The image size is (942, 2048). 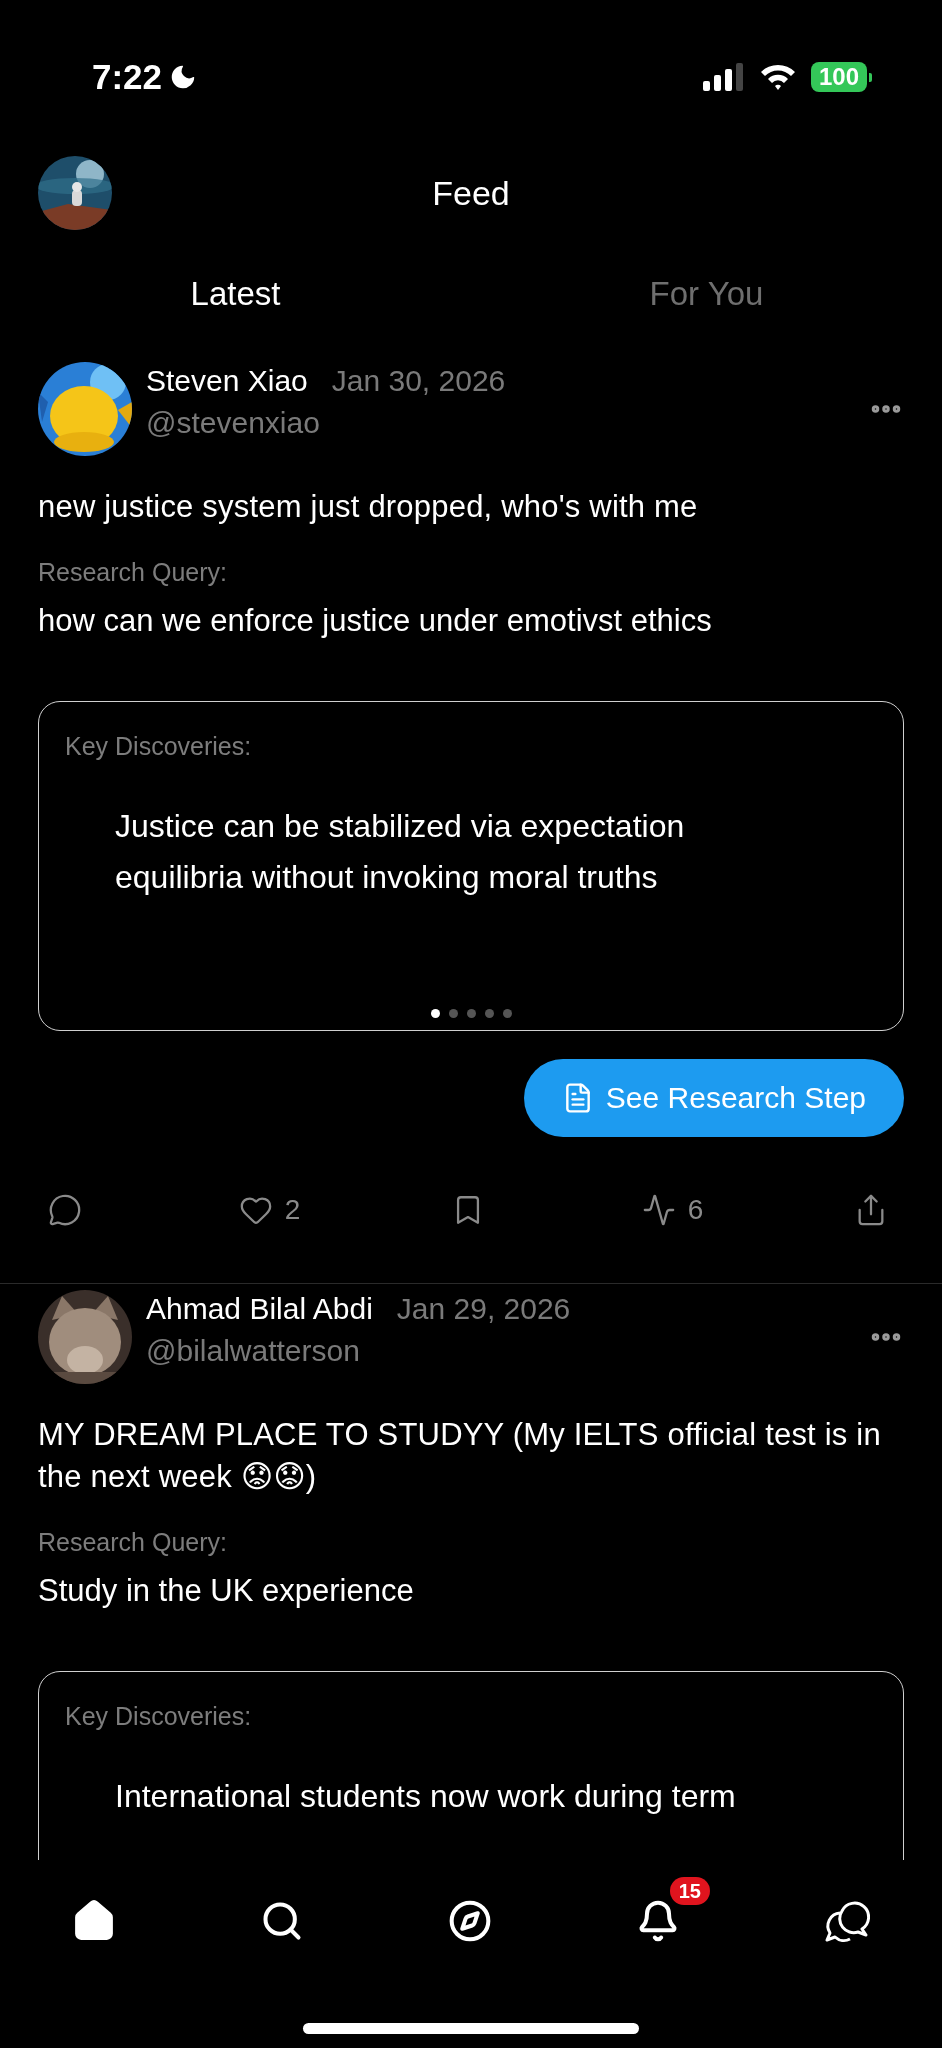 What do you see at coordinates (471, 193) in the screenshot?
I see `page-title: Feed` at bounding box center [471, 193].